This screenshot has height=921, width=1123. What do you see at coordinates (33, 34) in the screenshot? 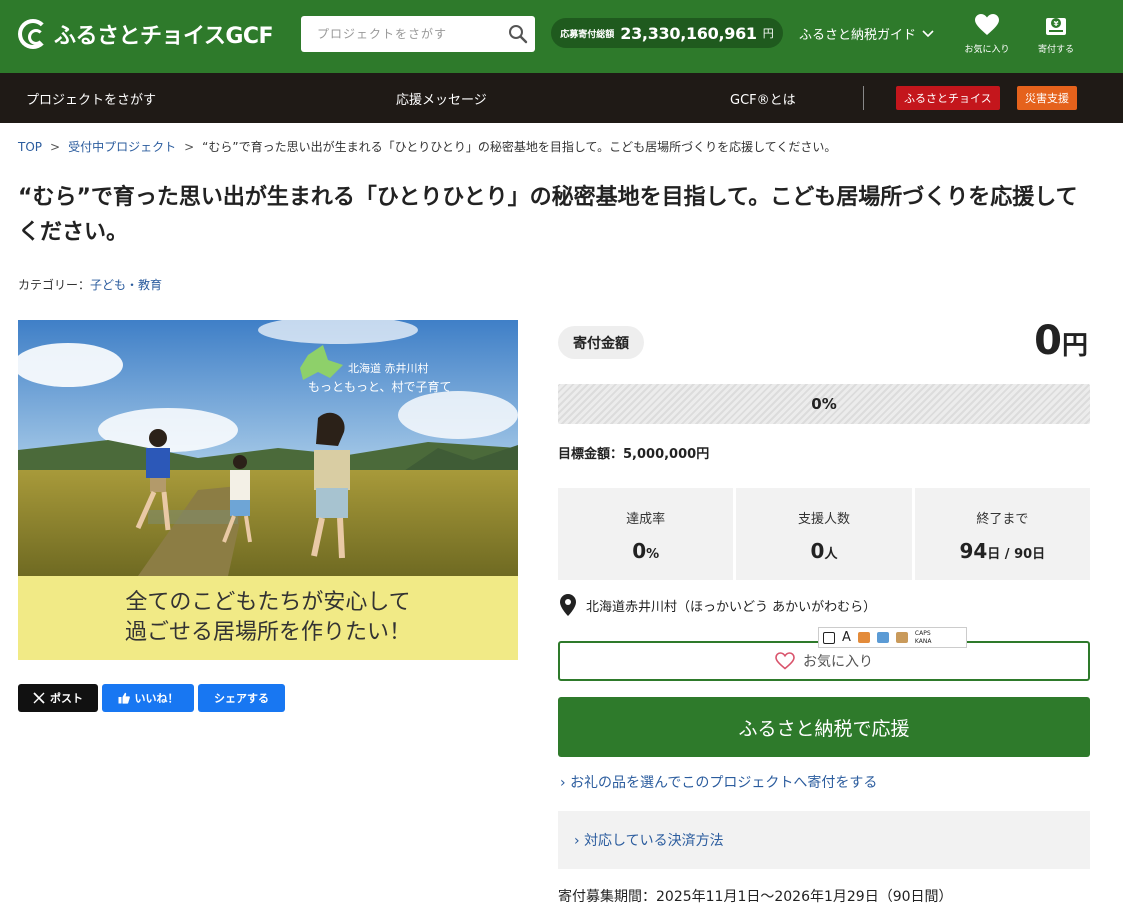
I see `logo-mark-icon` at bounding box center [33, 34].